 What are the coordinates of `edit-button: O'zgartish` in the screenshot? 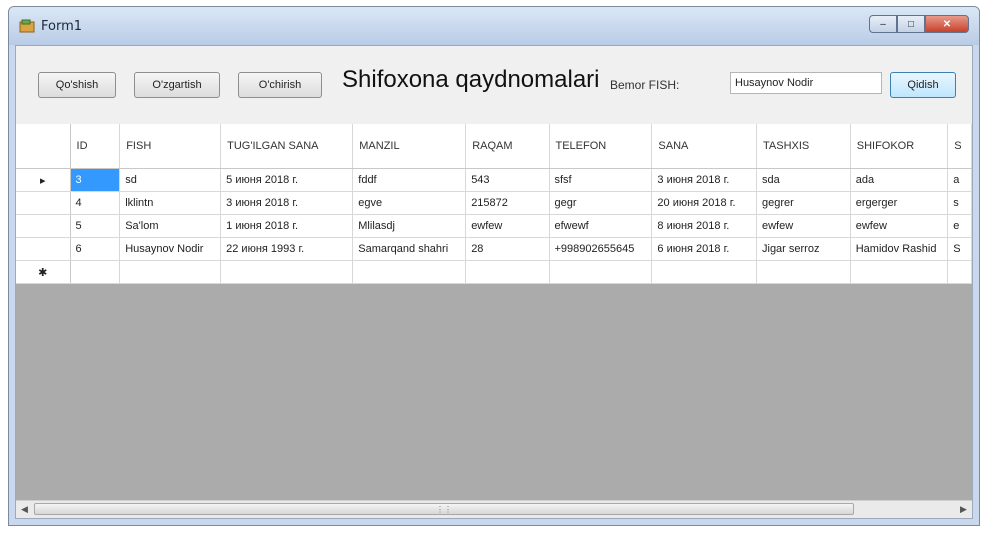 It's located at (177, 85).